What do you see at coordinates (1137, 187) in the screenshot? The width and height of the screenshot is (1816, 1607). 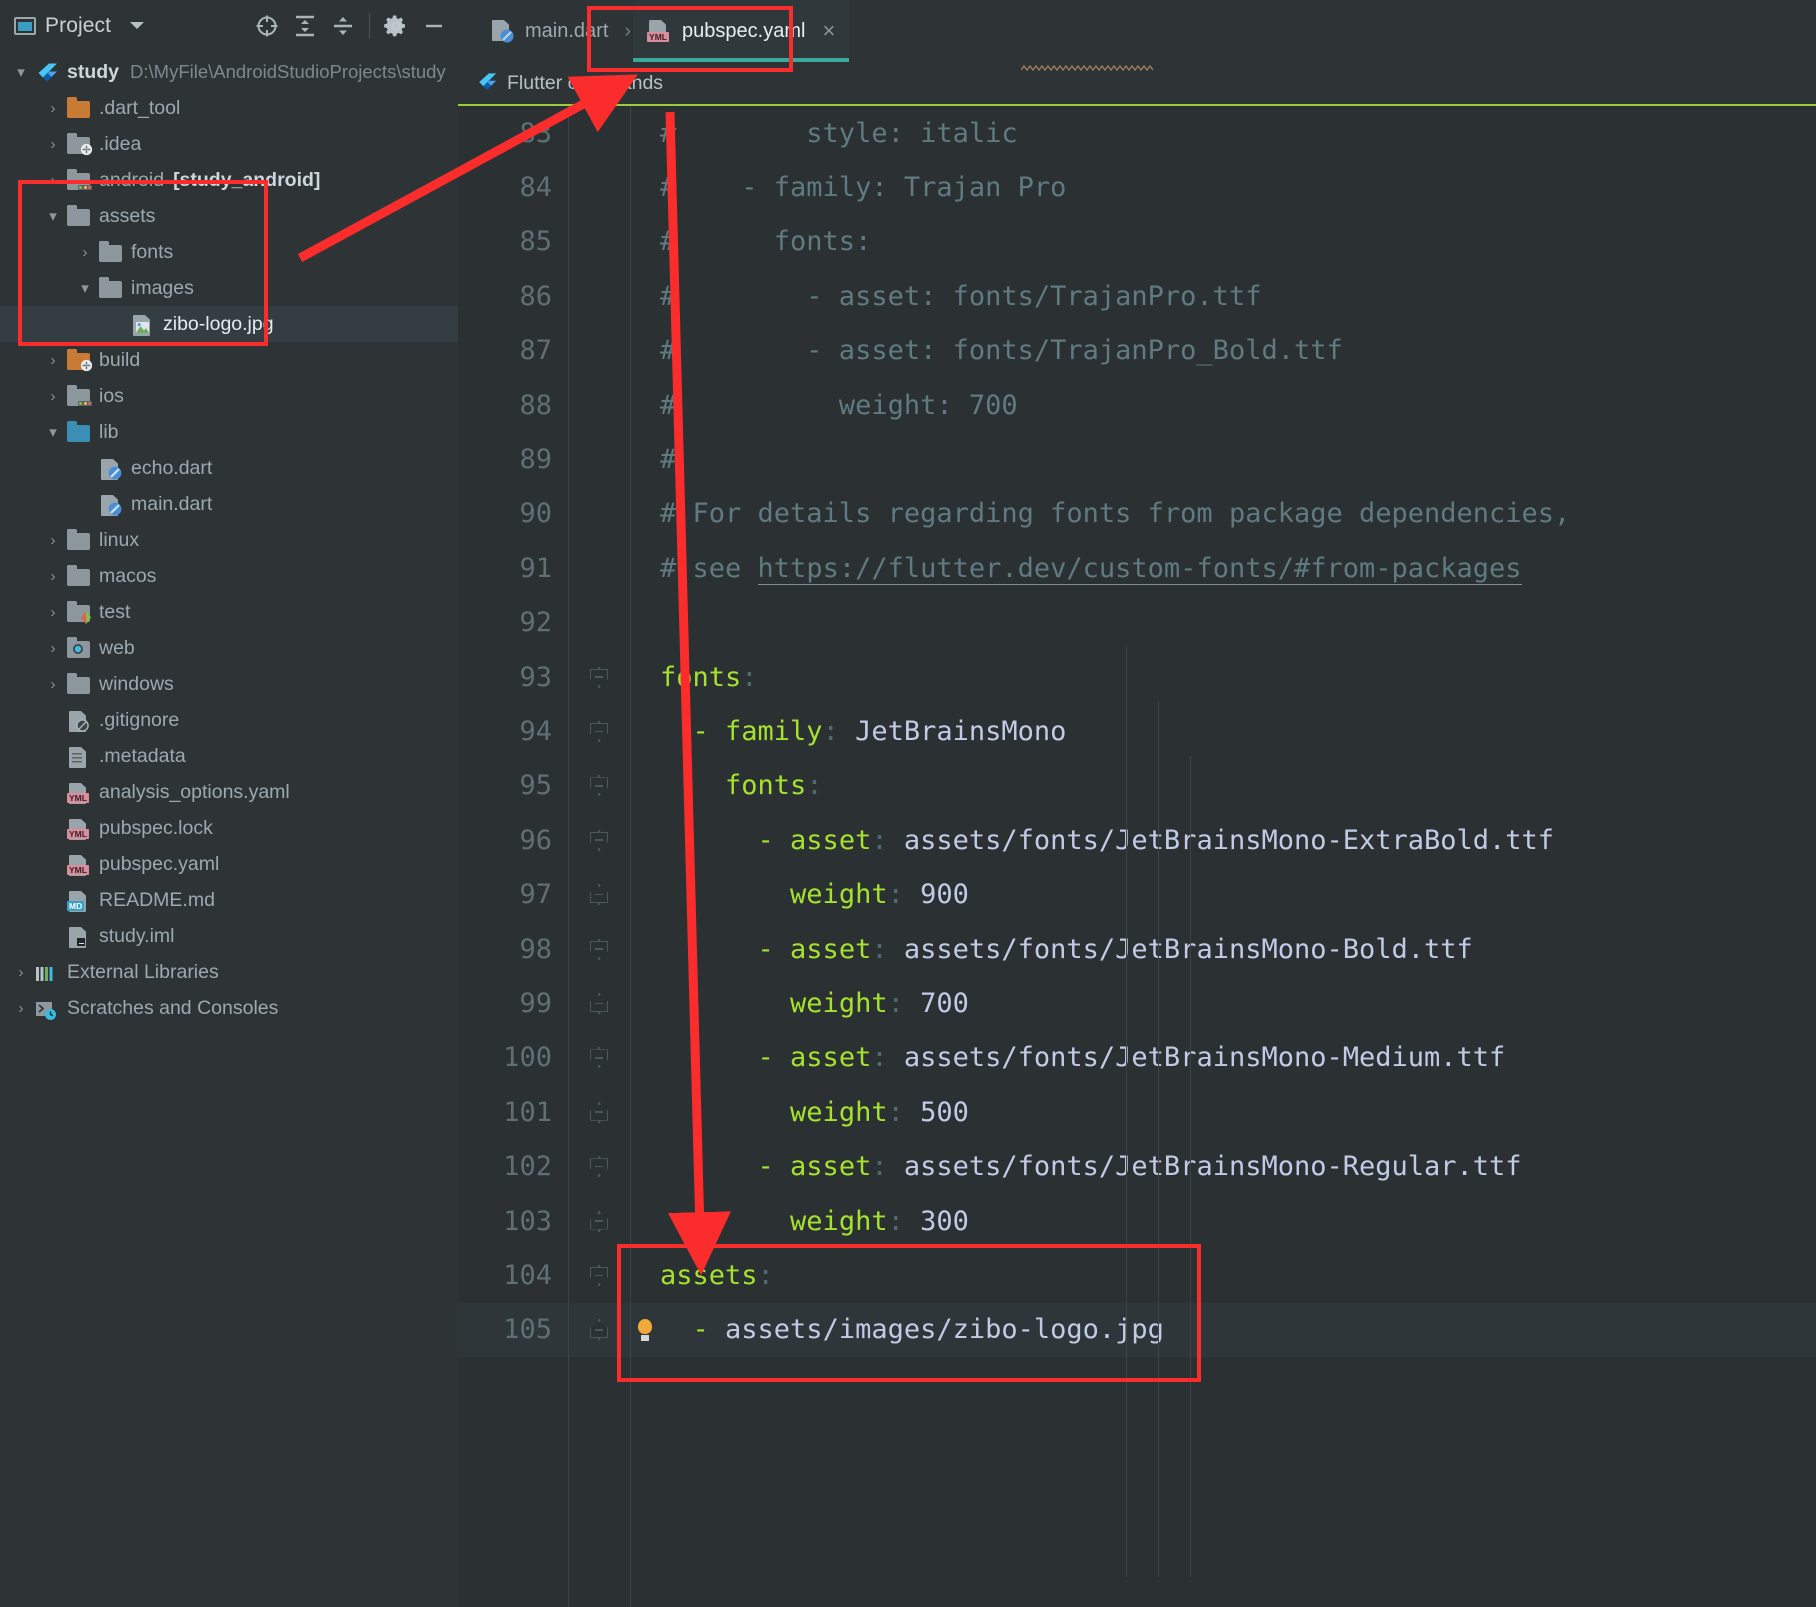 I see `code-line: 84 # - family: Trajan Pro` at bounding box center [1137, 187].